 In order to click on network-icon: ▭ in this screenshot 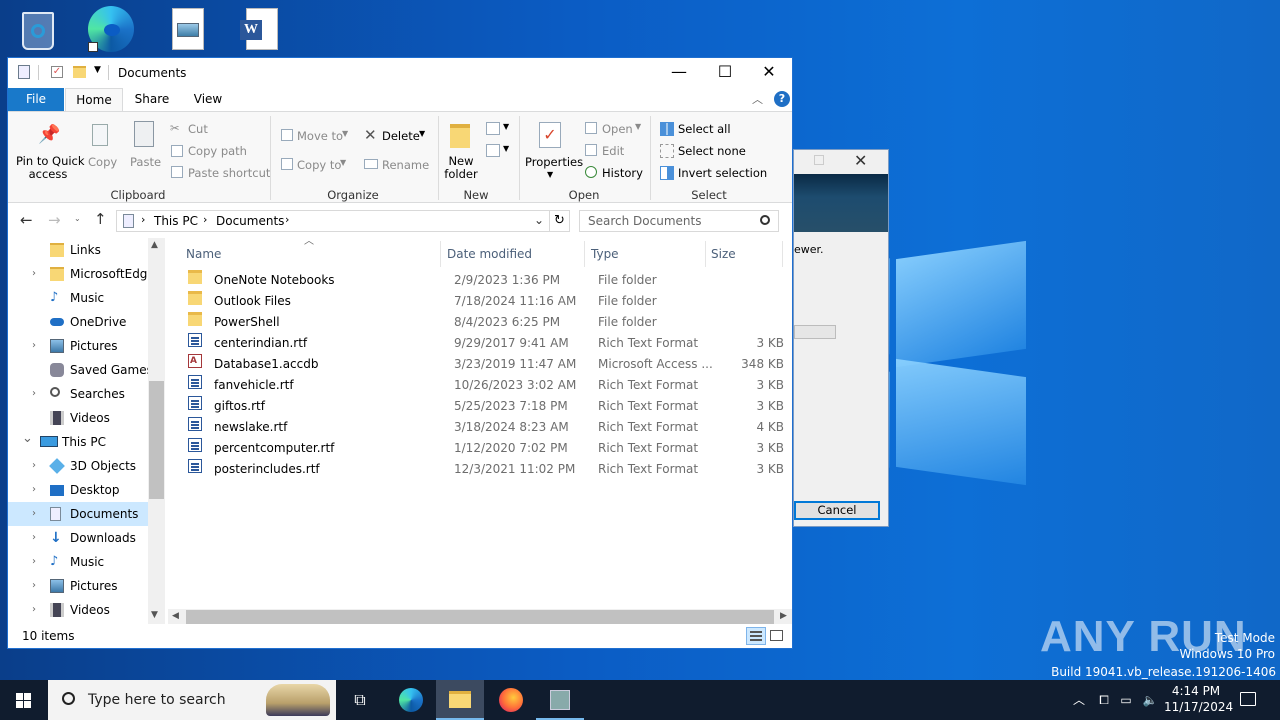, I will do `click(1126, 700)`.